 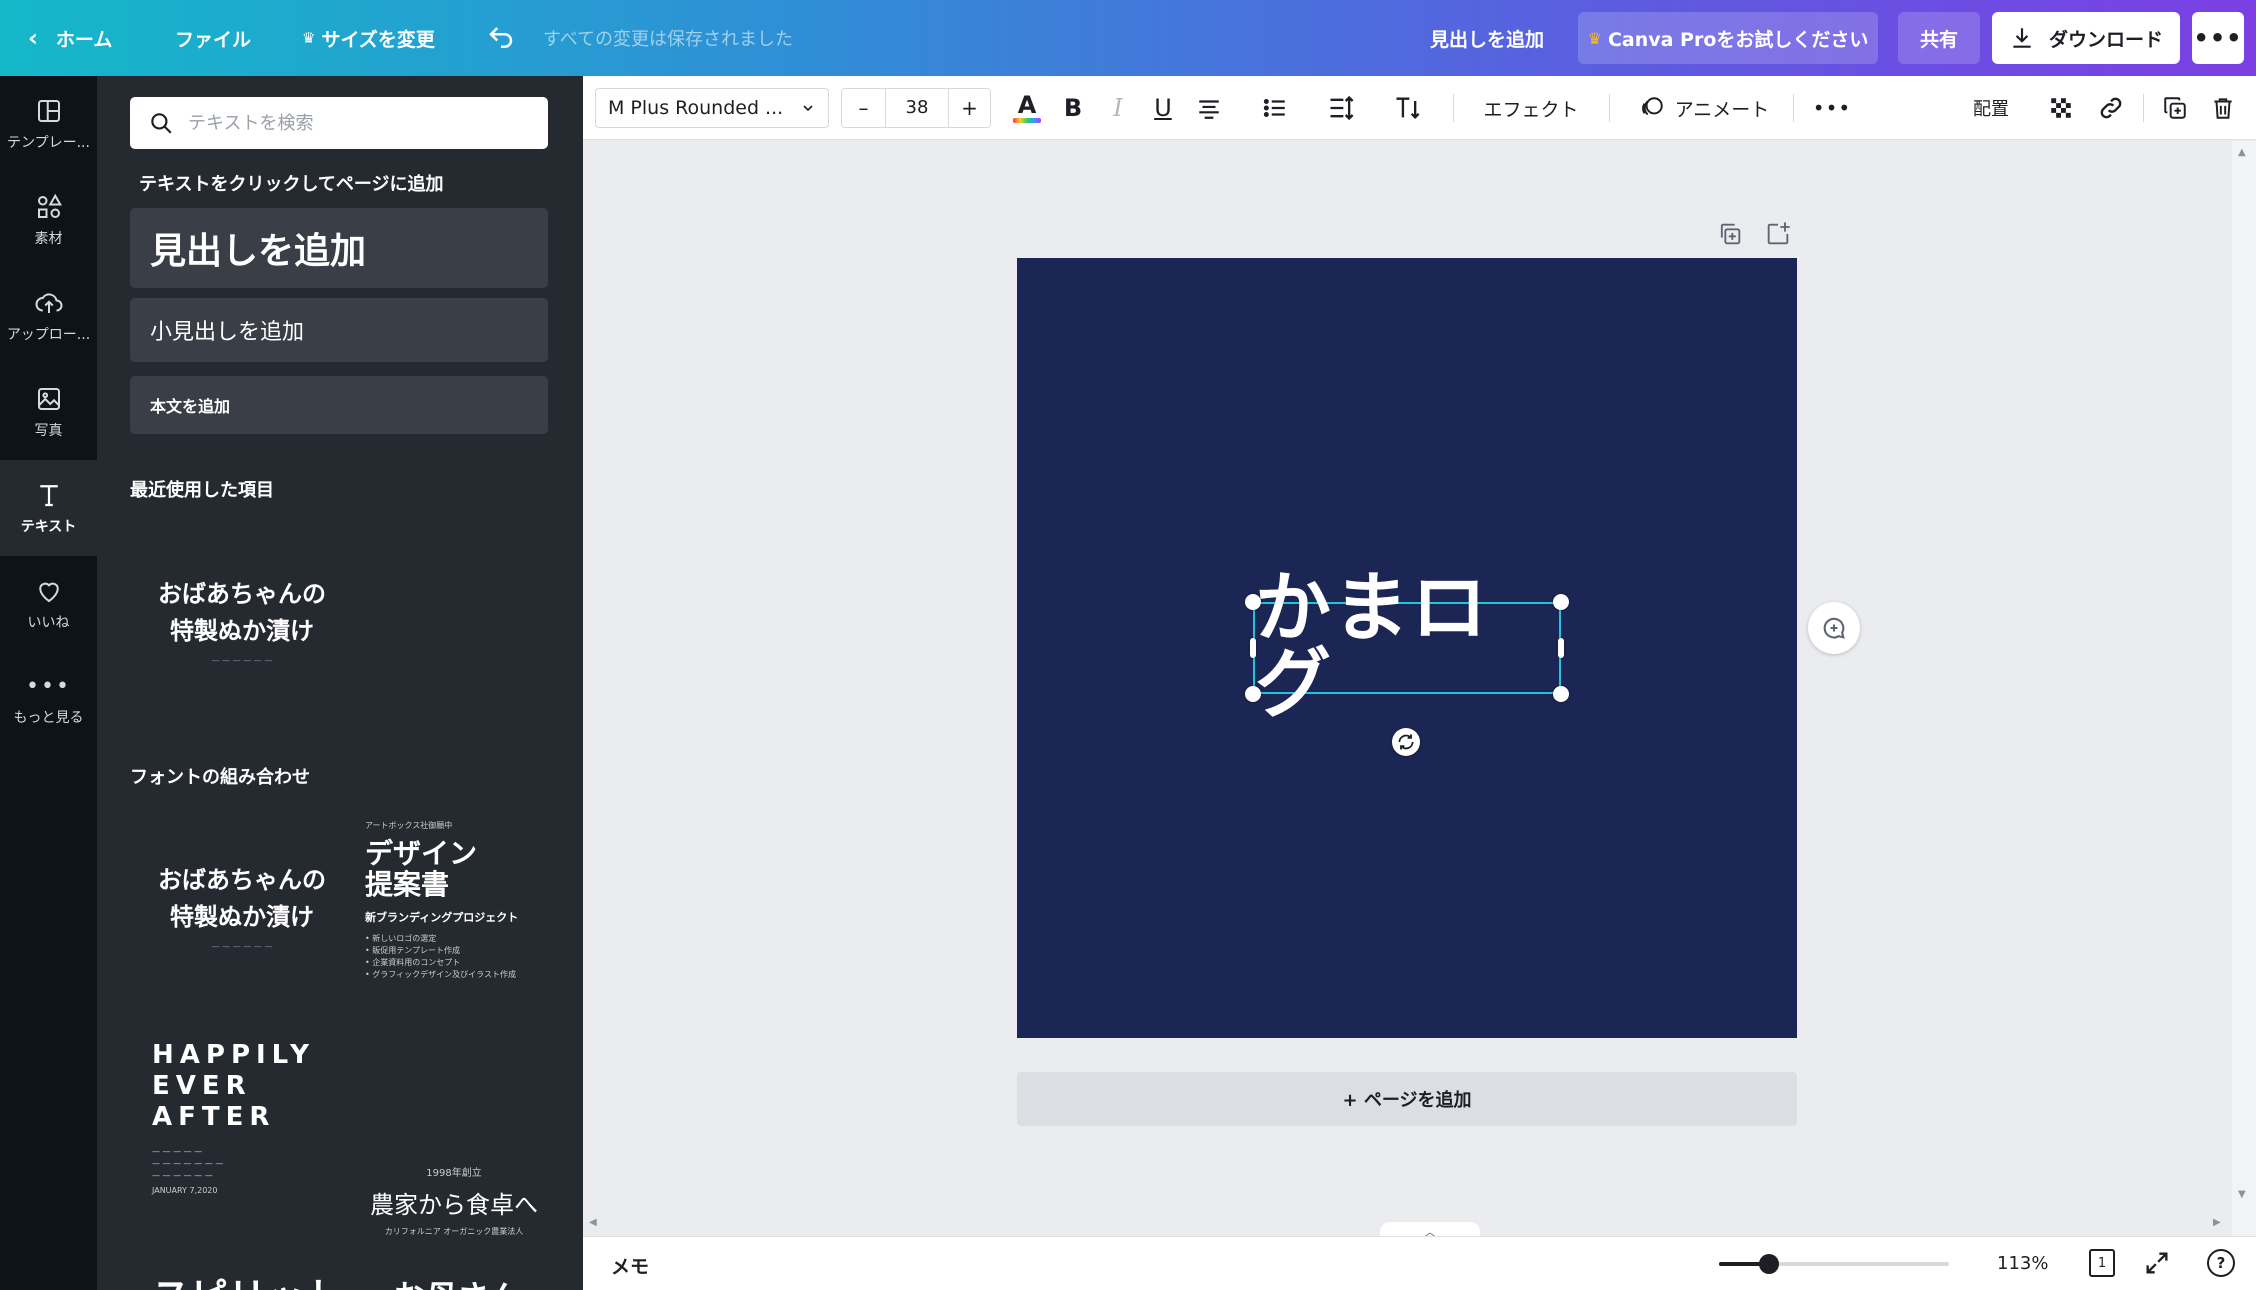 What do you see at coordinates (1253, 602) in the screenshot?
I see `resize-handle-top-left` at bounding box center [1253, 602].